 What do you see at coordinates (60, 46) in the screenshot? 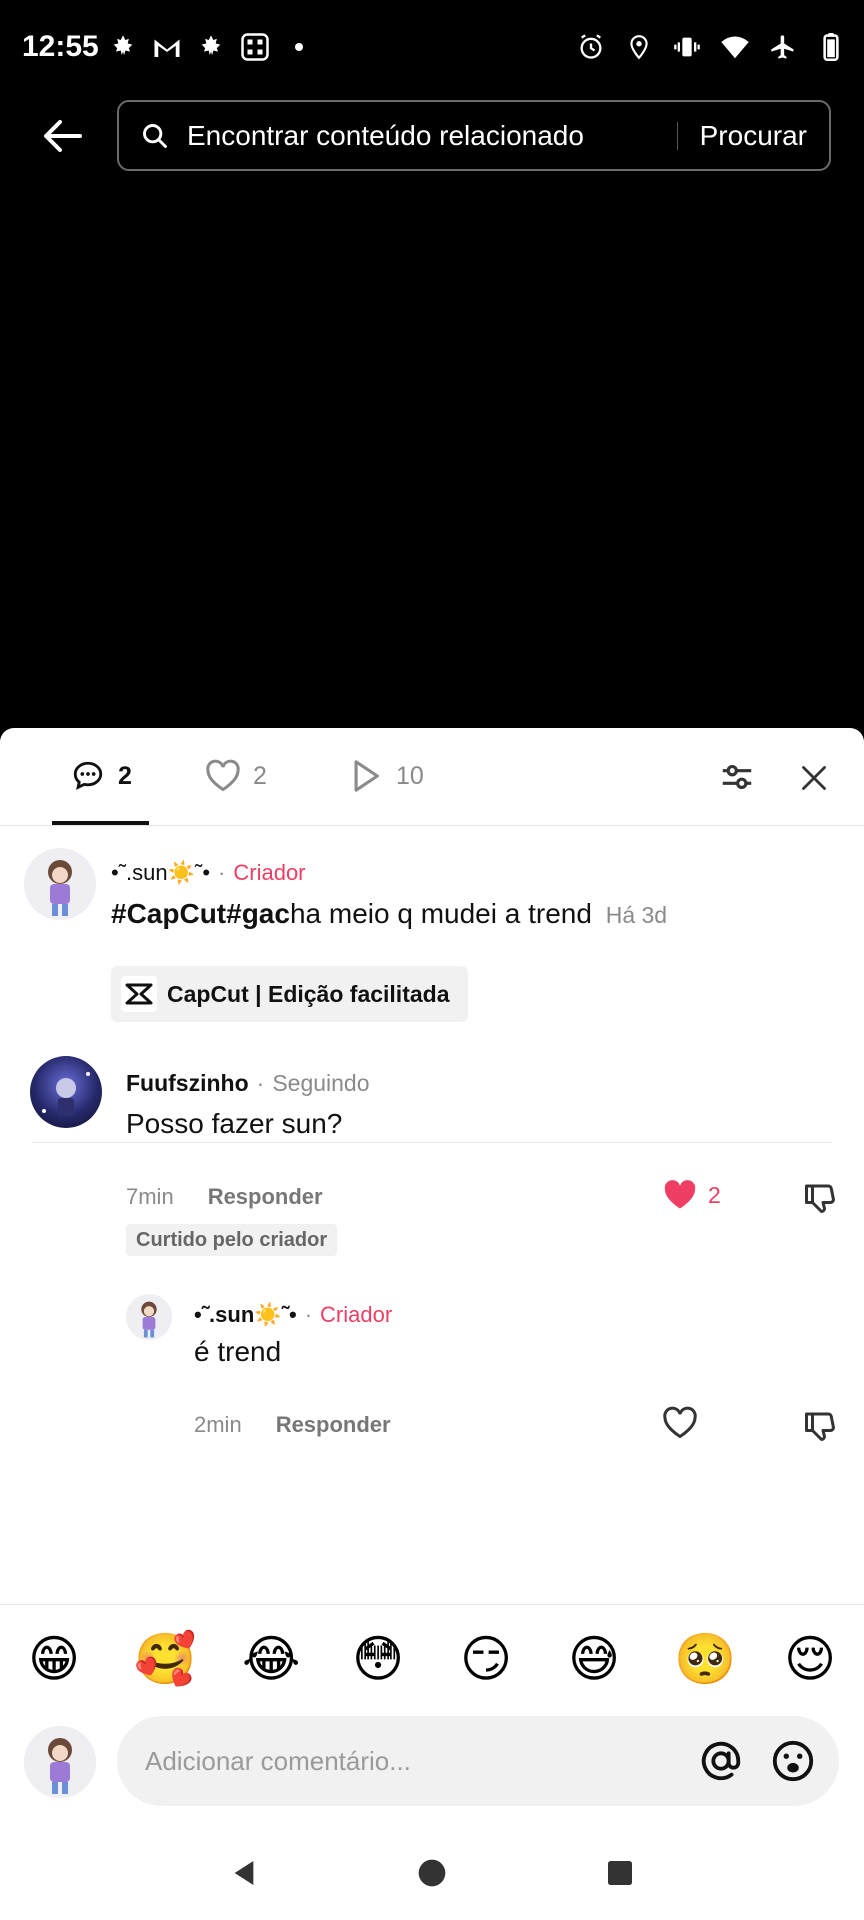
I see `status-time: 12:55` at bounding box center [60, 46].